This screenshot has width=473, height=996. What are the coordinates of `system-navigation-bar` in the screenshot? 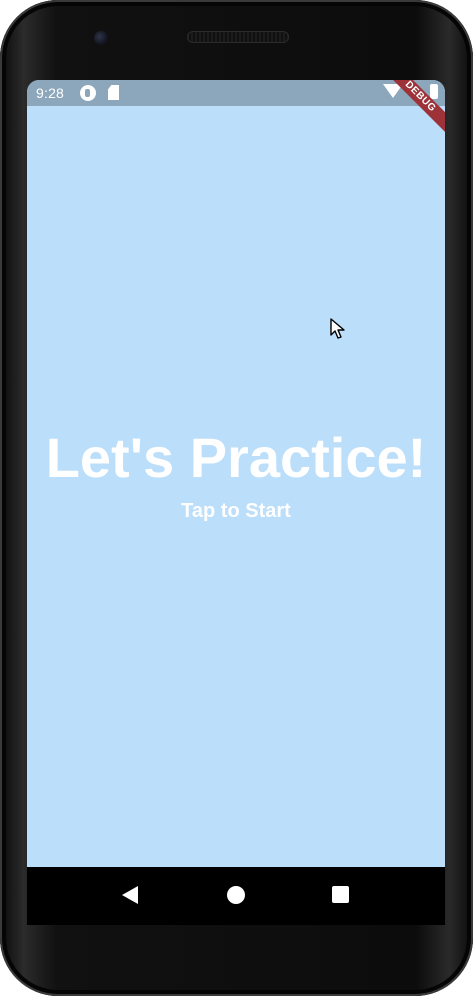 It's located at (236, 896).